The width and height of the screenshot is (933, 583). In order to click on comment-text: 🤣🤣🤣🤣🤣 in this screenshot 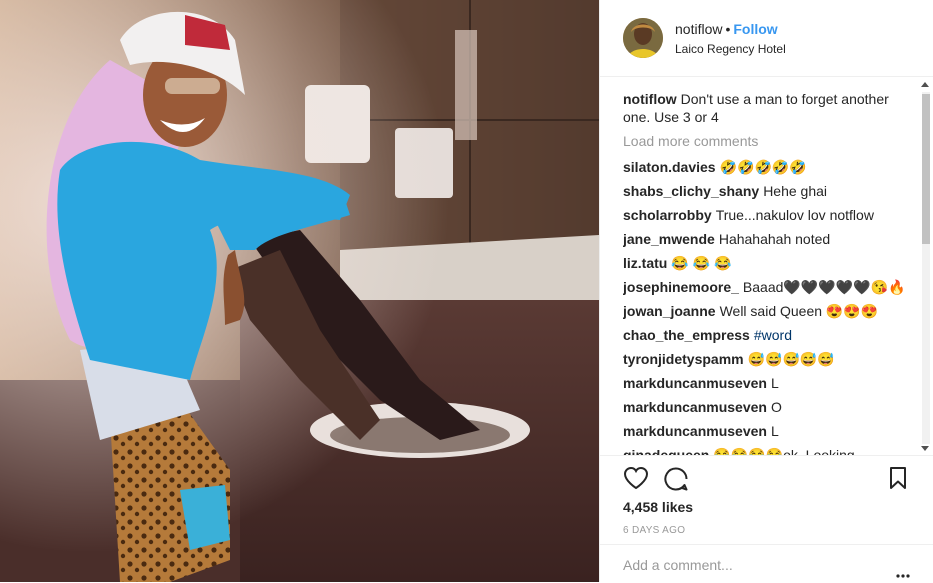, I will do `click(763, 167)`.